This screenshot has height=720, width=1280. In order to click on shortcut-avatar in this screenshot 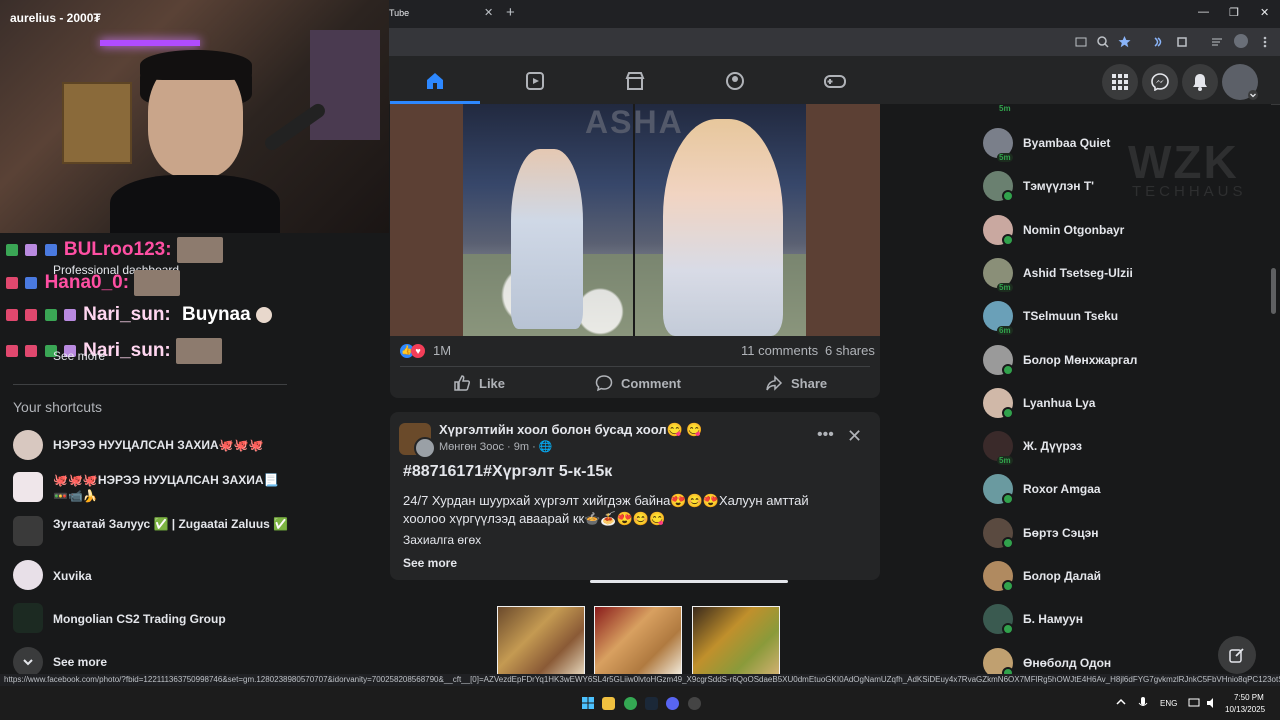, I will do `click(28, 618)`.